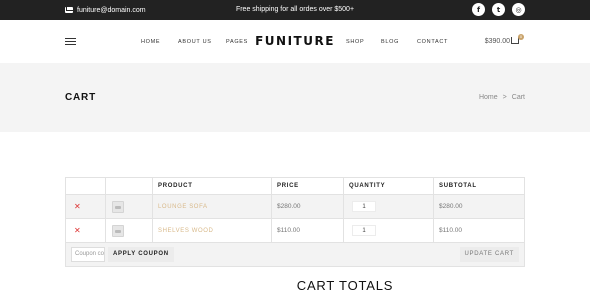 The height and width of the screenshot is (300, 590). What do you see at coordinates (521, 37) in the screenshot?
I see `cart-count-badge: 0` at bounding box center [521, 37].